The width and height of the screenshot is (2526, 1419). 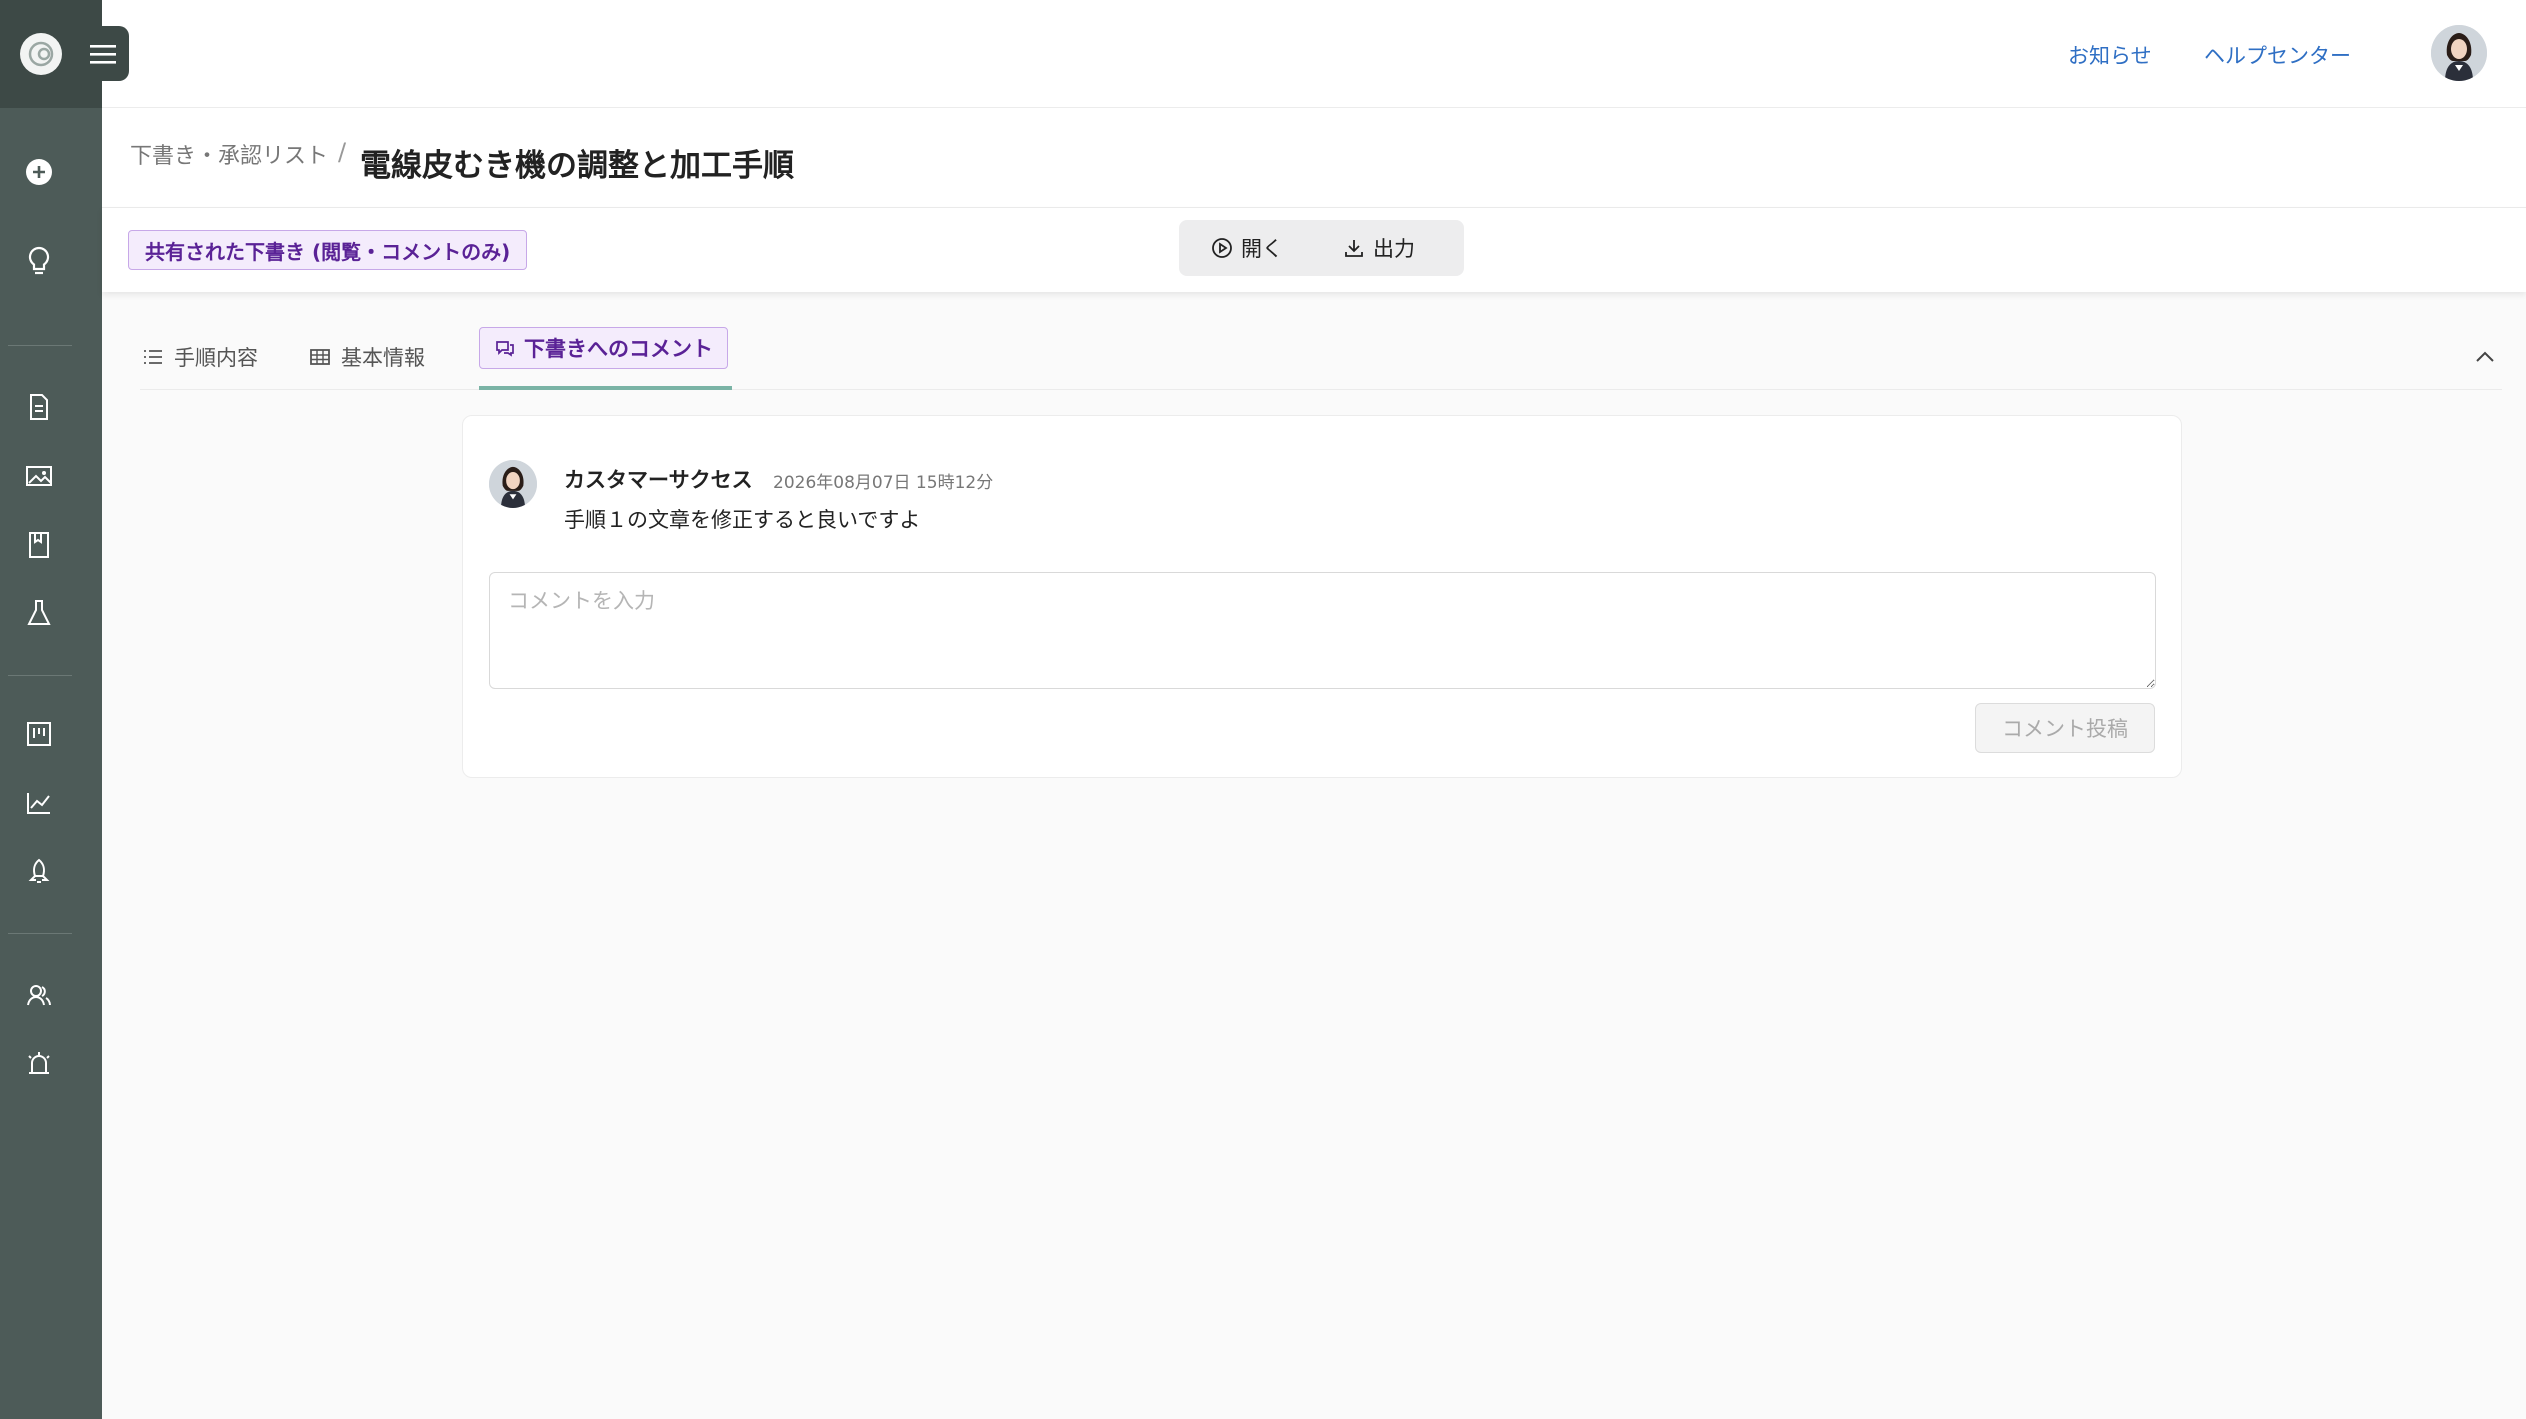 I want to click on users-icon, so click(x=39, y=995).